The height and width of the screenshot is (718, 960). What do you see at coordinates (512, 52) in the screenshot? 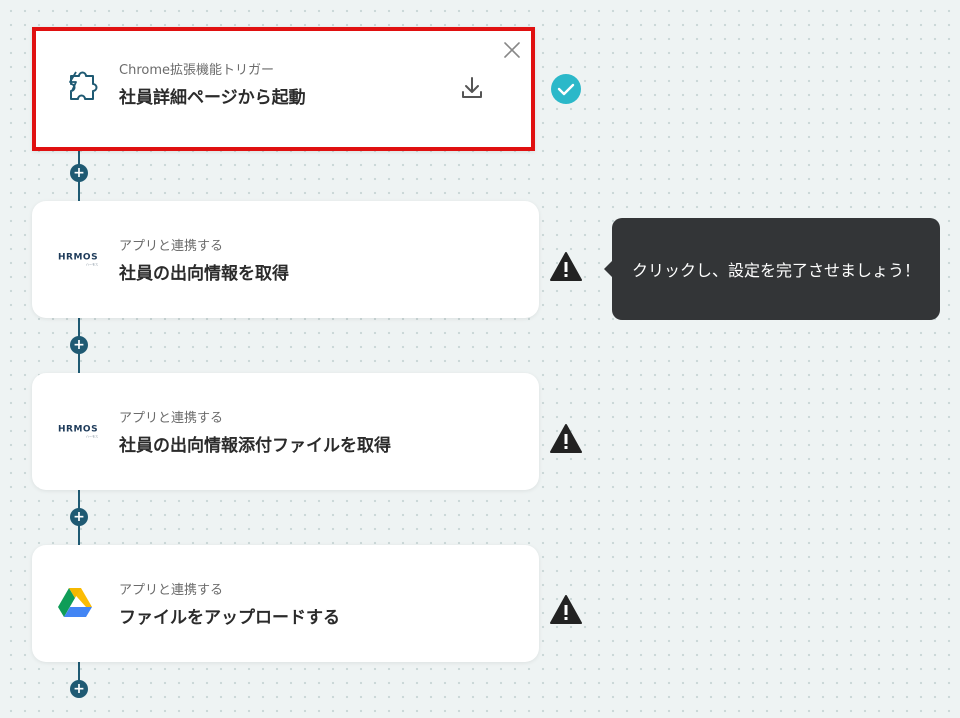
I see `close-icon` at bounding box center [512, 52].